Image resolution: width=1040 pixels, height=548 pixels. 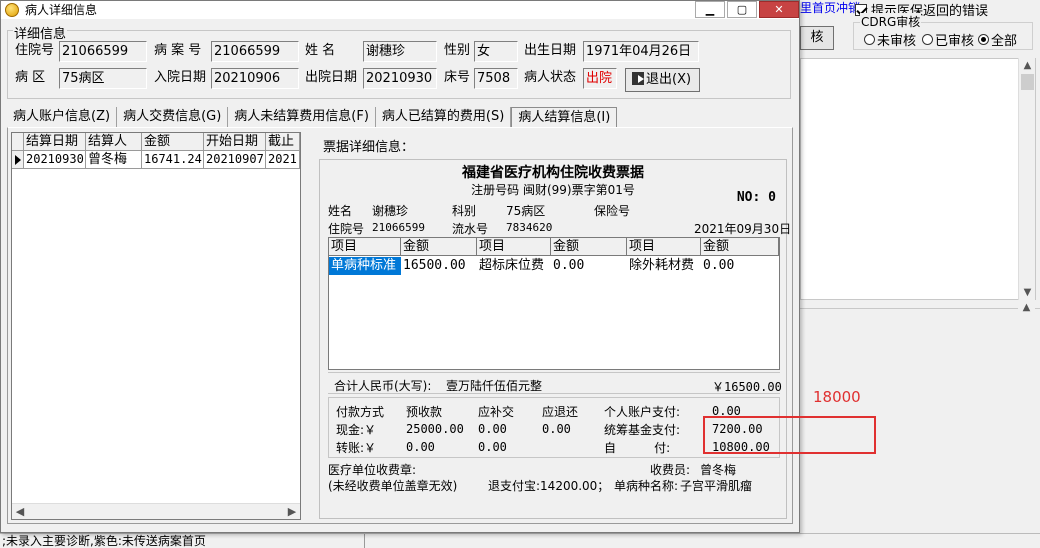 What do you see at coordinates (494, 386) in the screenshot?
I see `total-words: 壹万陆仟伍佰元整` at bounding box center [494, 386].